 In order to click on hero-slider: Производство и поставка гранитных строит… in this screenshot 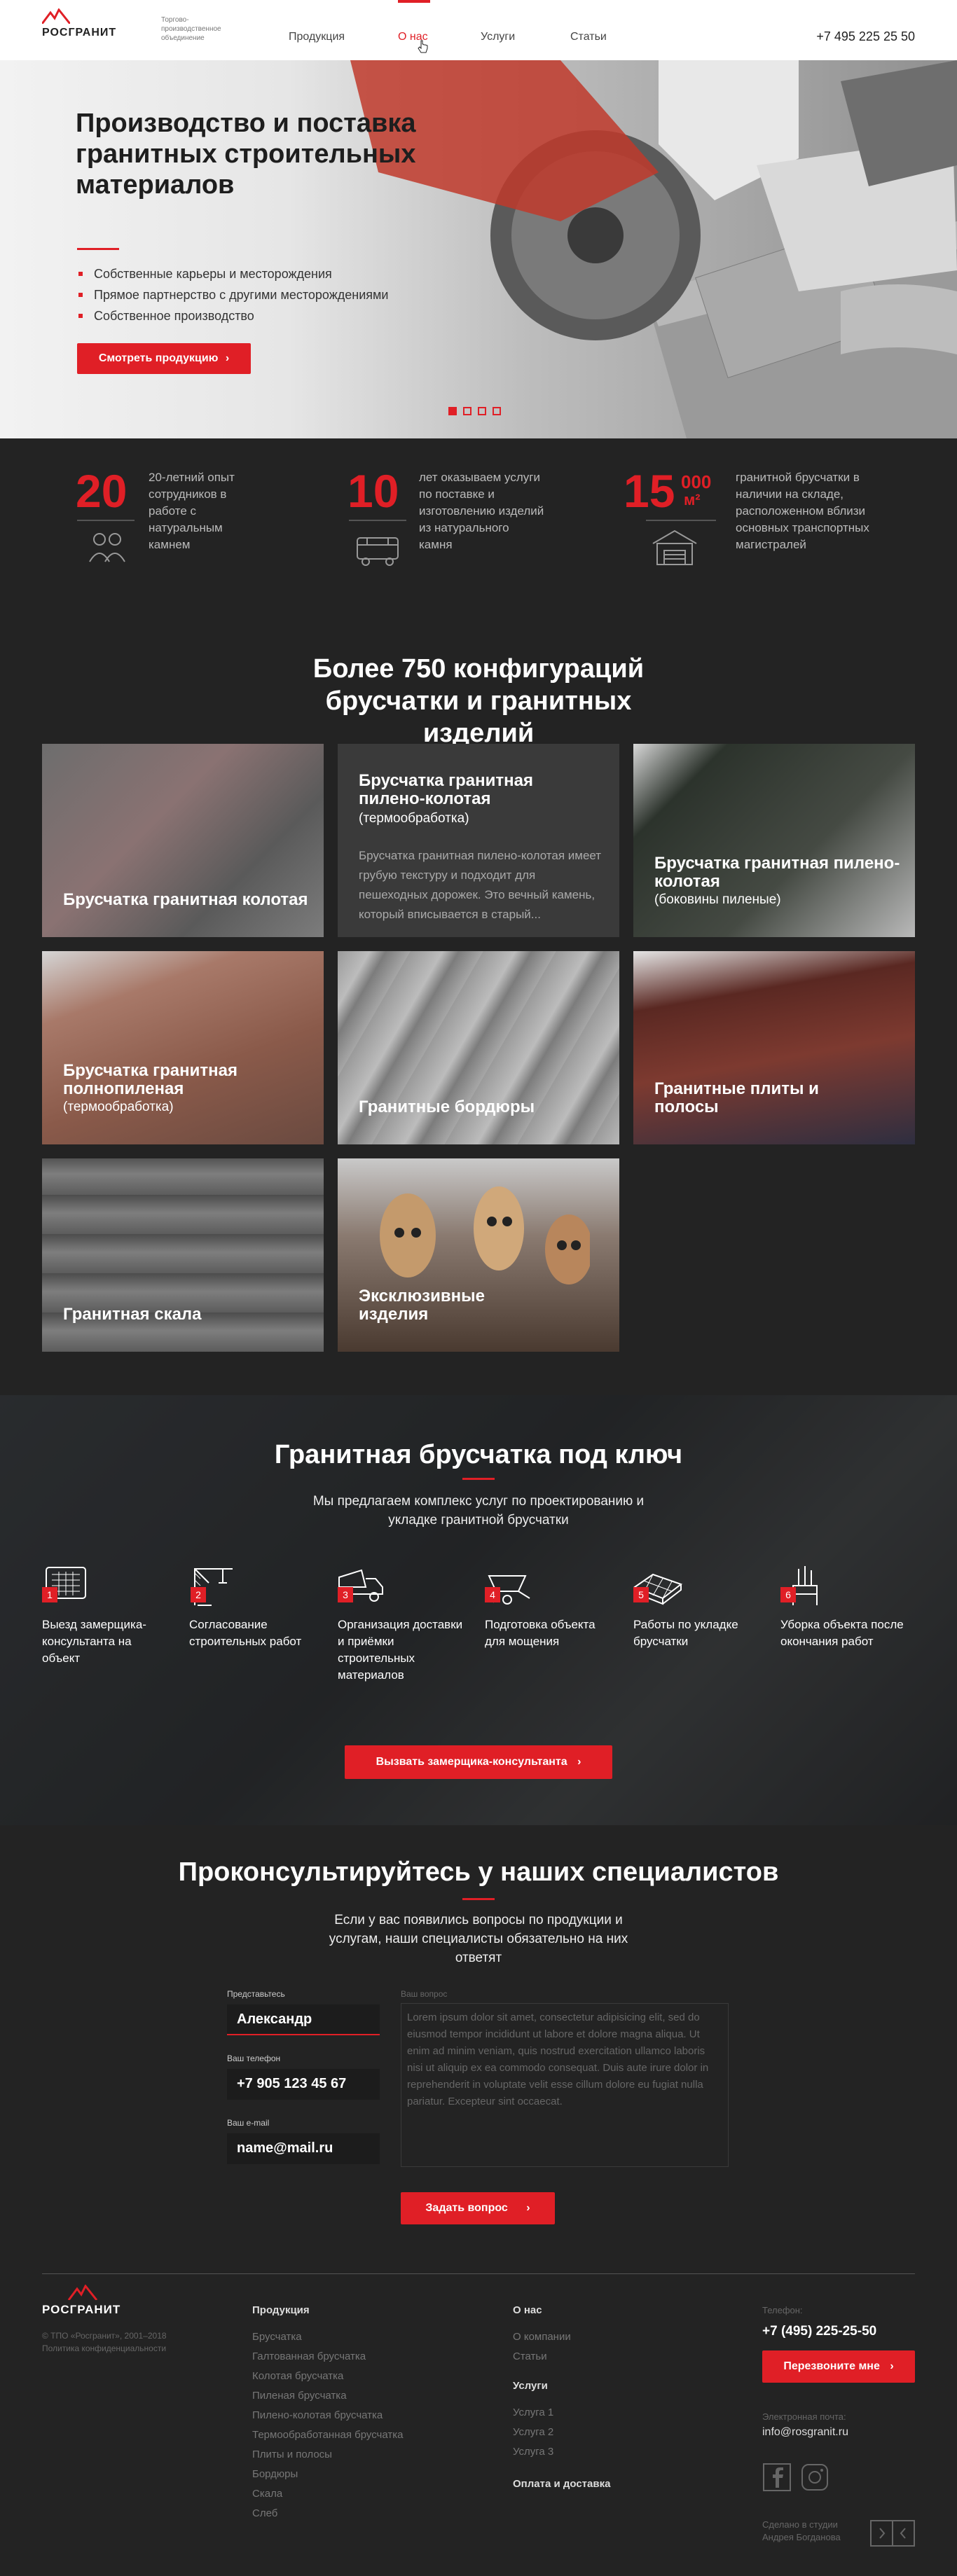, I will do `click(478, 249)`.